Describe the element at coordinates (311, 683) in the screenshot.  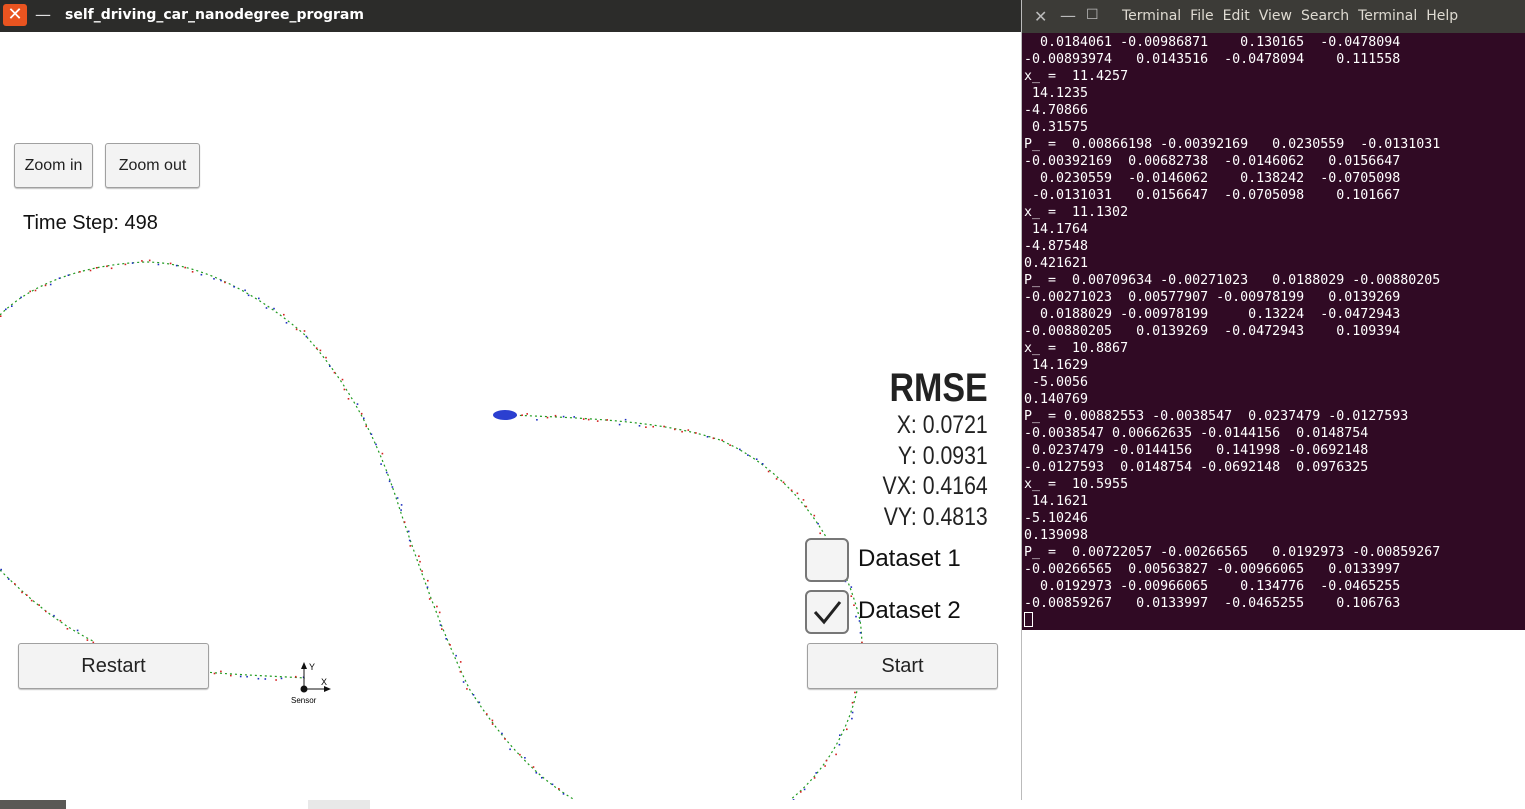
I see `sensor-icon: Y X Sensor` at that location.